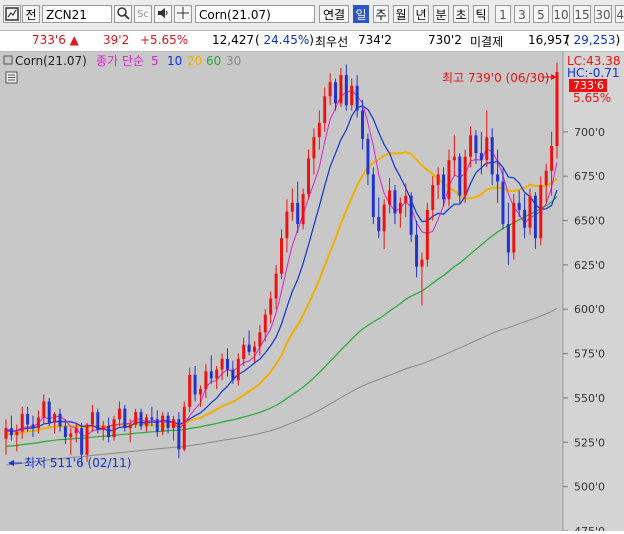 The height and width of the screenshot is (534, 624). Describe the element at coordinates (461, 14) in the screenshot. I see `period-button-6: 초` at that location.